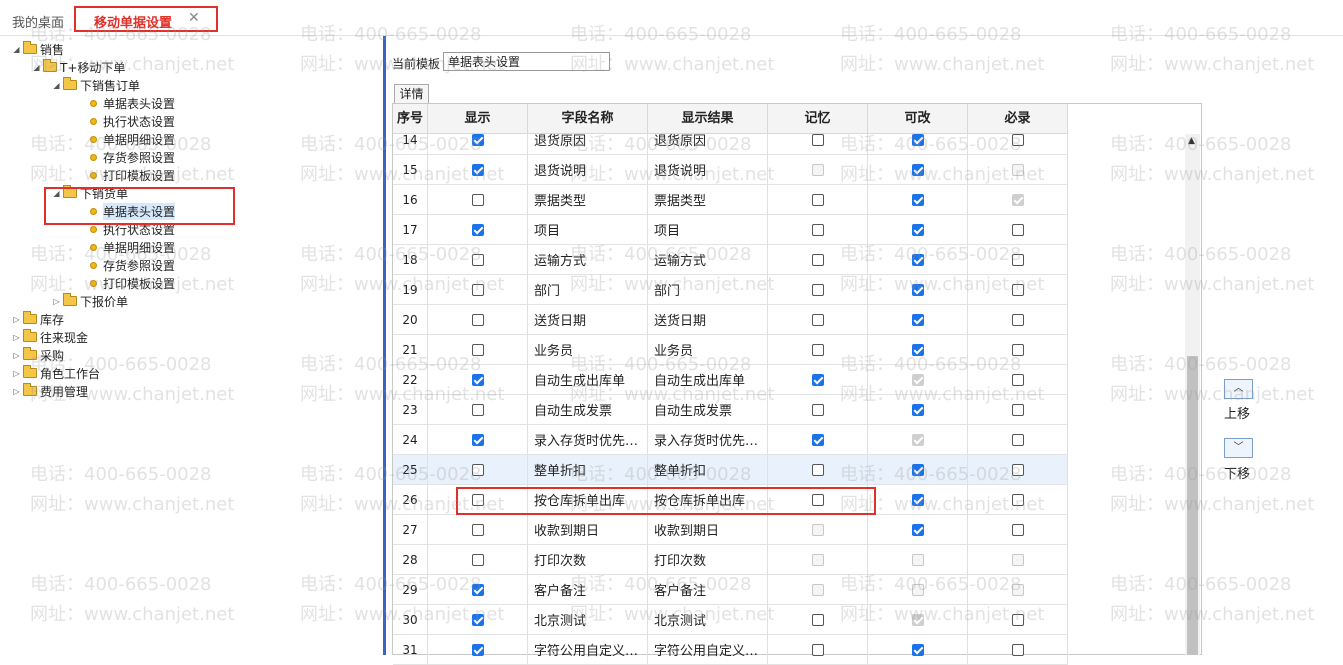 This screenshot has width=1343, height=665. Describe the element at coordinates (38, 355) in the screenshot. I see `tree-node-purchase: ▷ 采购` at that location.